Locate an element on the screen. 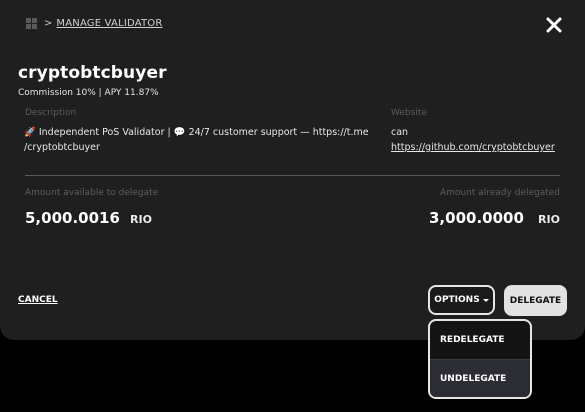  available-amount: 5,000.0016 is located at coordinates (72, 218).